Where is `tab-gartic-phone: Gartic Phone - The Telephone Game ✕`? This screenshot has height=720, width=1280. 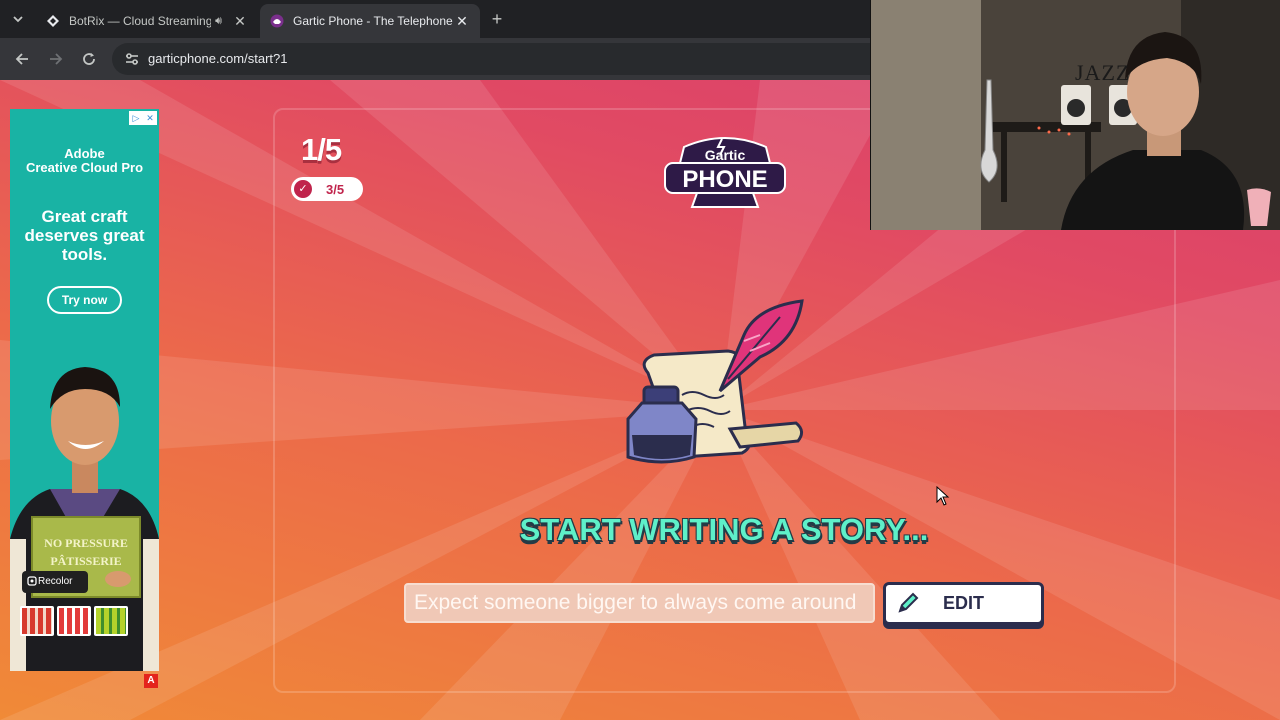
tab-gartic-phone: Gartic Phone - The Telephone Game ✕ is located at coordinates (370, 21).